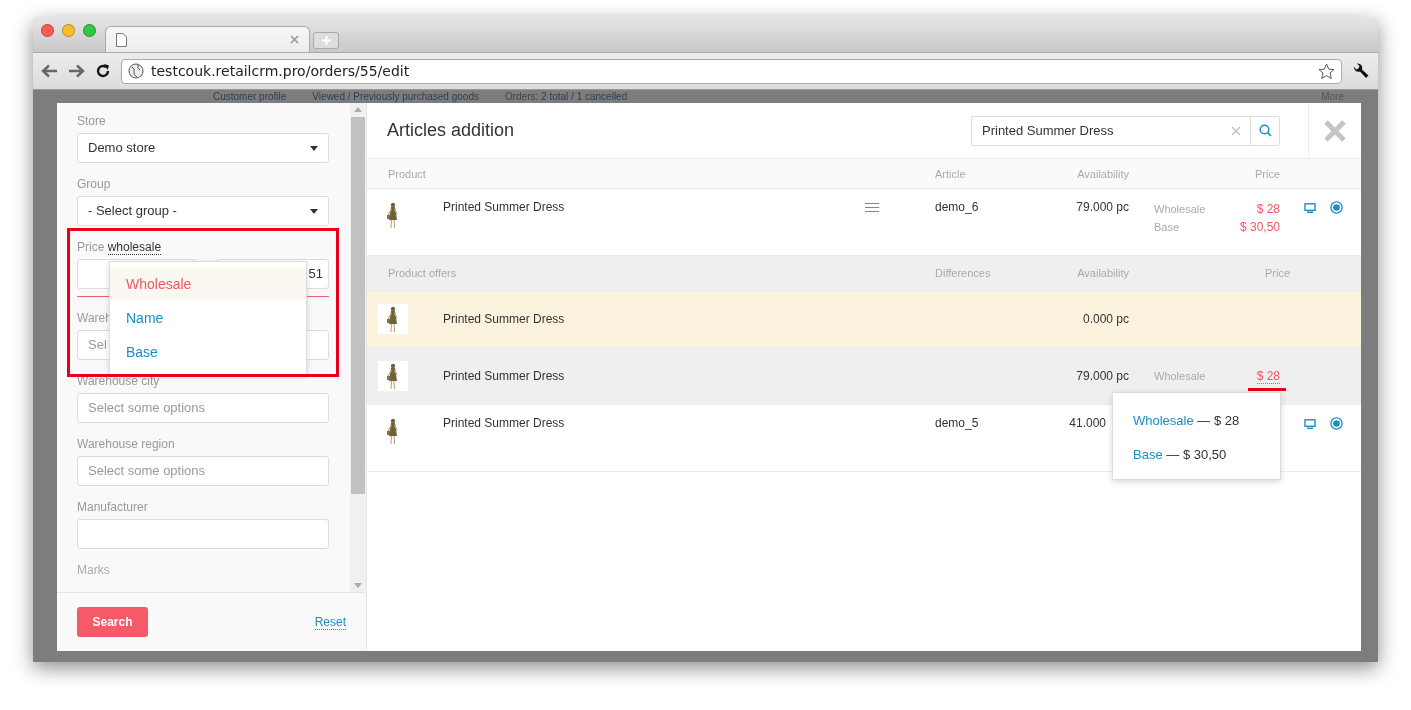 This screenshot has width=1411, height=710. Describe the element at coordinates (118, 381) in the screenshot. I see `field-label: Warehouse city` at that location.